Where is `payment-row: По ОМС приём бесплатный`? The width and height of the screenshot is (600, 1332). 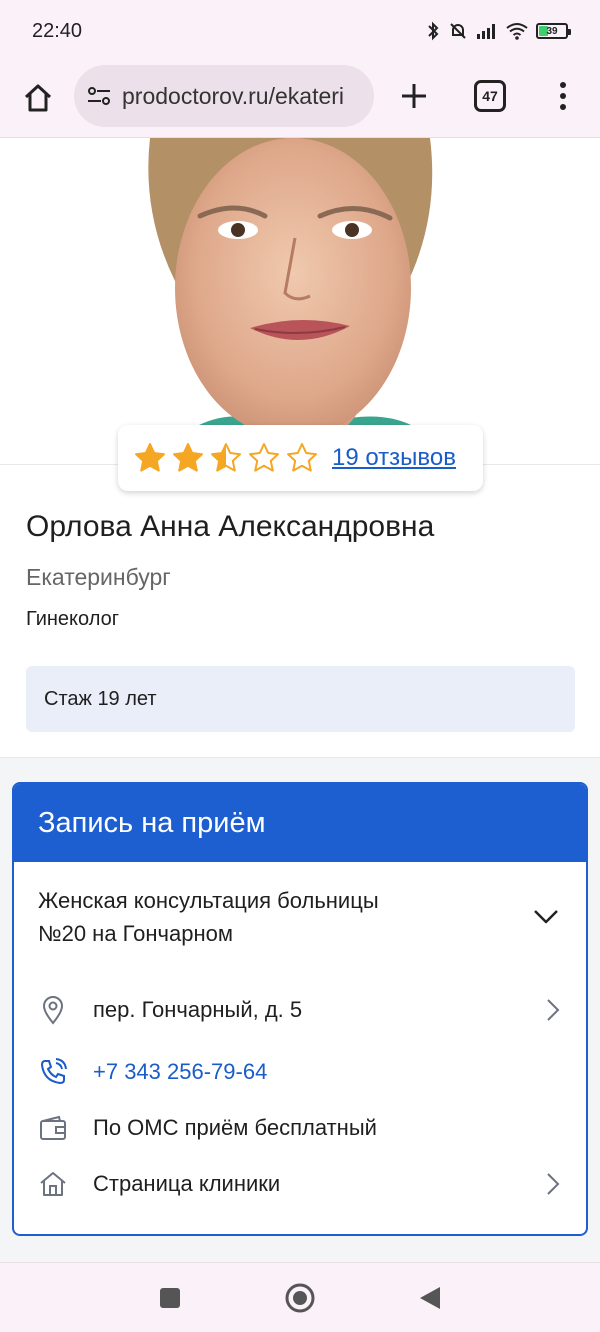 payment-row: По ОМС приём бесплатный is located at coordinates (300, 1128).